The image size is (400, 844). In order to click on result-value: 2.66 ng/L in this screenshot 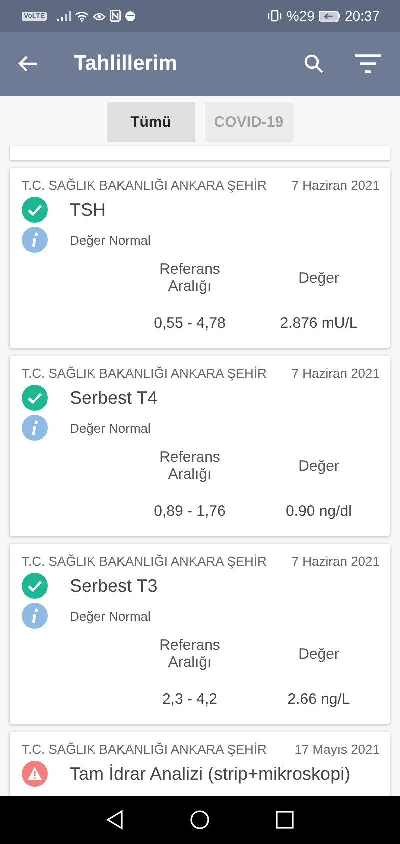, I will do `click(319, 699)`.